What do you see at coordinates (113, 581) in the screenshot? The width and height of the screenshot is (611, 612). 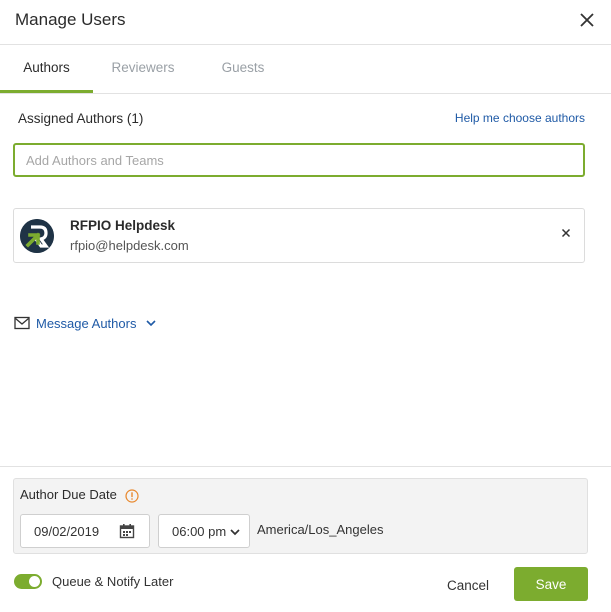 I see `queue-notify-label: Queue & Notify Later` at bounding box center [113, 581].